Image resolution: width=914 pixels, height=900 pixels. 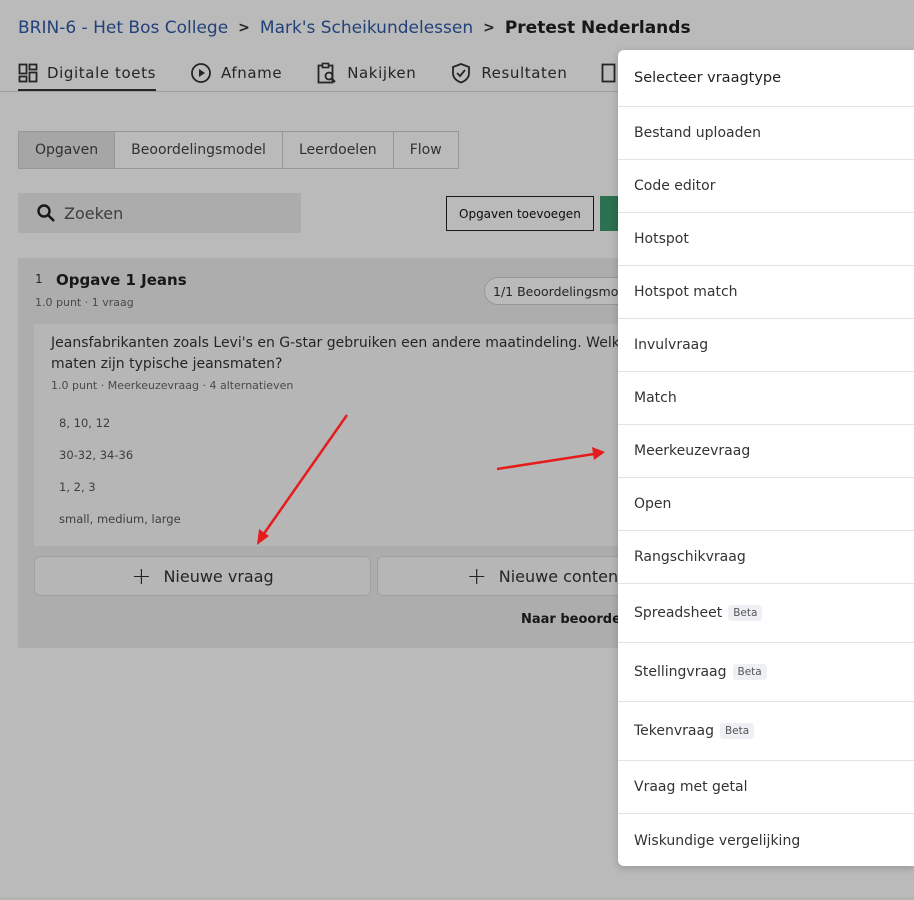 I want to click on annotation-arrow-meerkeuzevraag, so click(x=550, y=459).